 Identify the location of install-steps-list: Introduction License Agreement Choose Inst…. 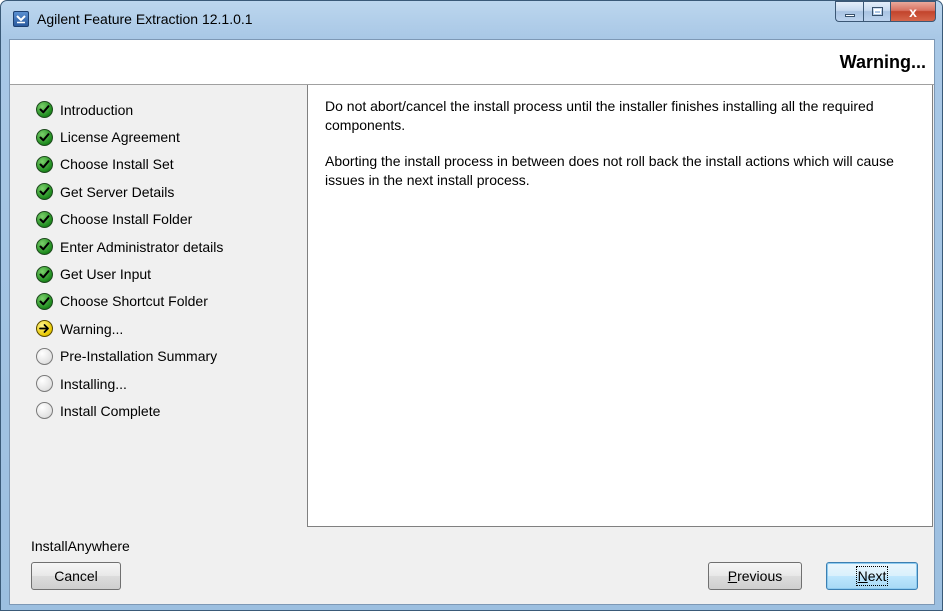
(129, 260).